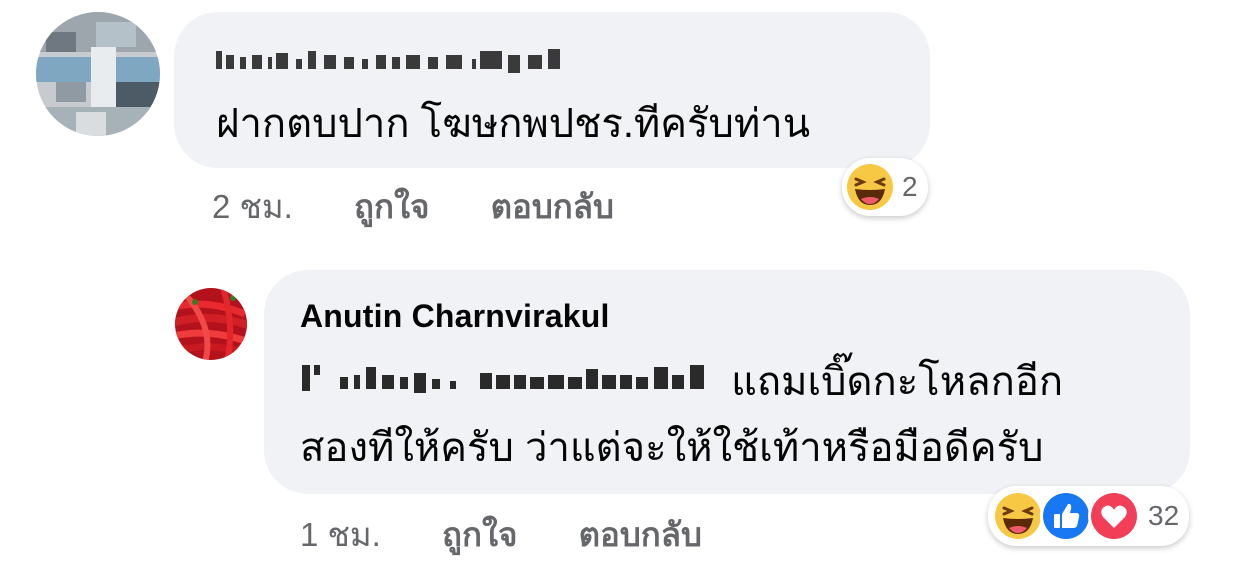 This screenshot has width=1242, height=573. Describe the element at coordinates (510, 384) in the screenshot. I see `redacted-mention` at that location.